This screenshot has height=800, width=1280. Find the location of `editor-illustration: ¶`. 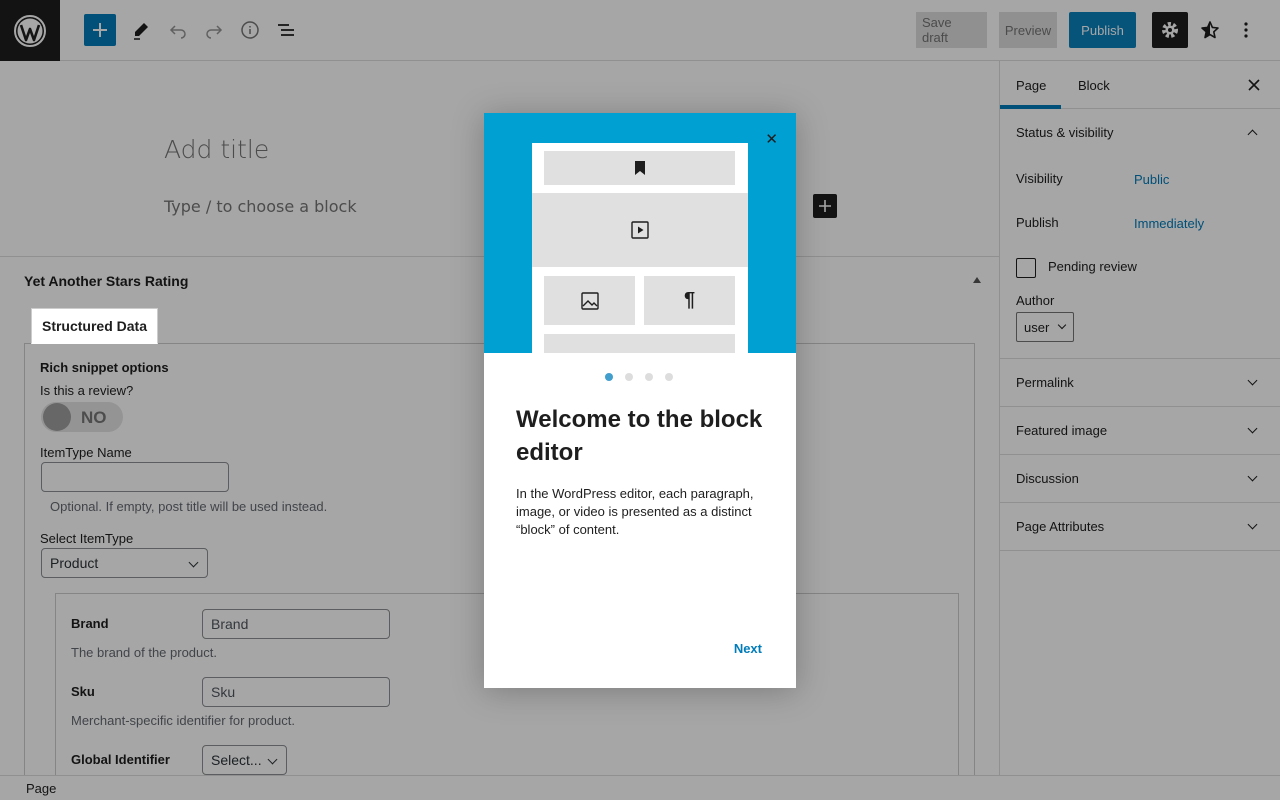

editor-illustration: ¶ is located at coordinates (640, 248).